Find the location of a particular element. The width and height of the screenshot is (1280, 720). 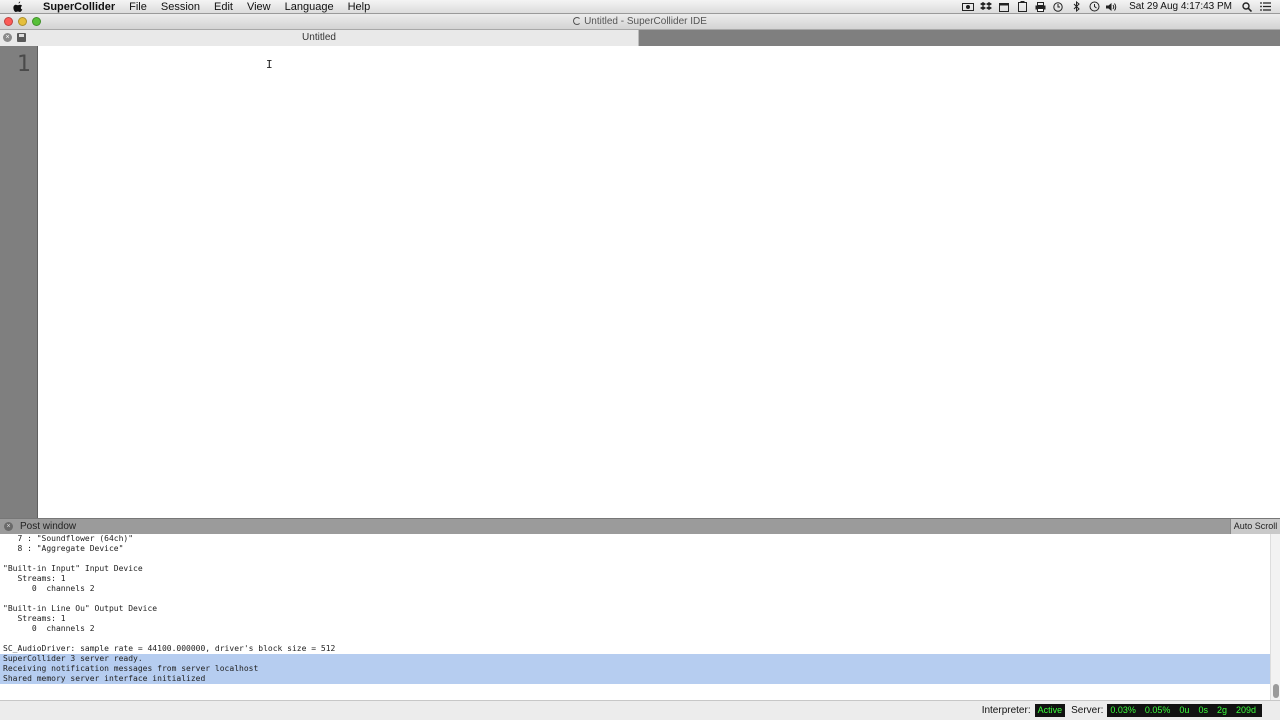

server-label: Server: is located at coordinates (1087, 710).